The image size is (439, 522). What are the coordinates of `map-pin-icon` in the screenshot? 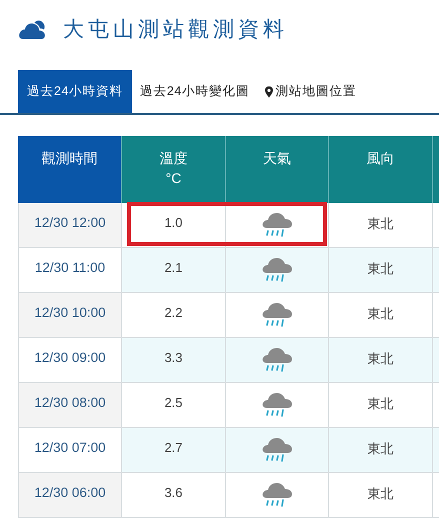 It's located at (269, 92).